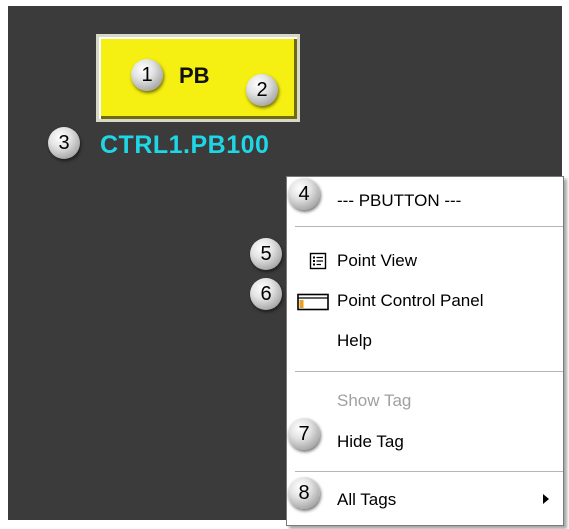 This screenshot has width=569, height=529. I want to click on menu-header-pbutton: --- PBUTTON ---, so click(399, 200).